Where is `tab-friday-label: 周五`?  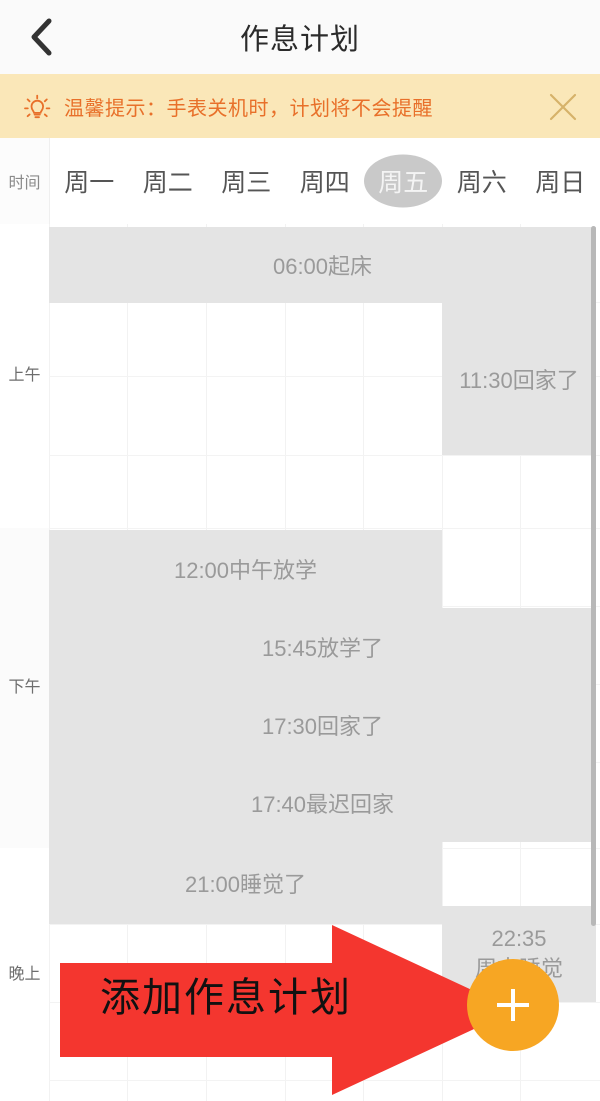 tab-friday-label: 周五 is located at coordinates (403, 183).